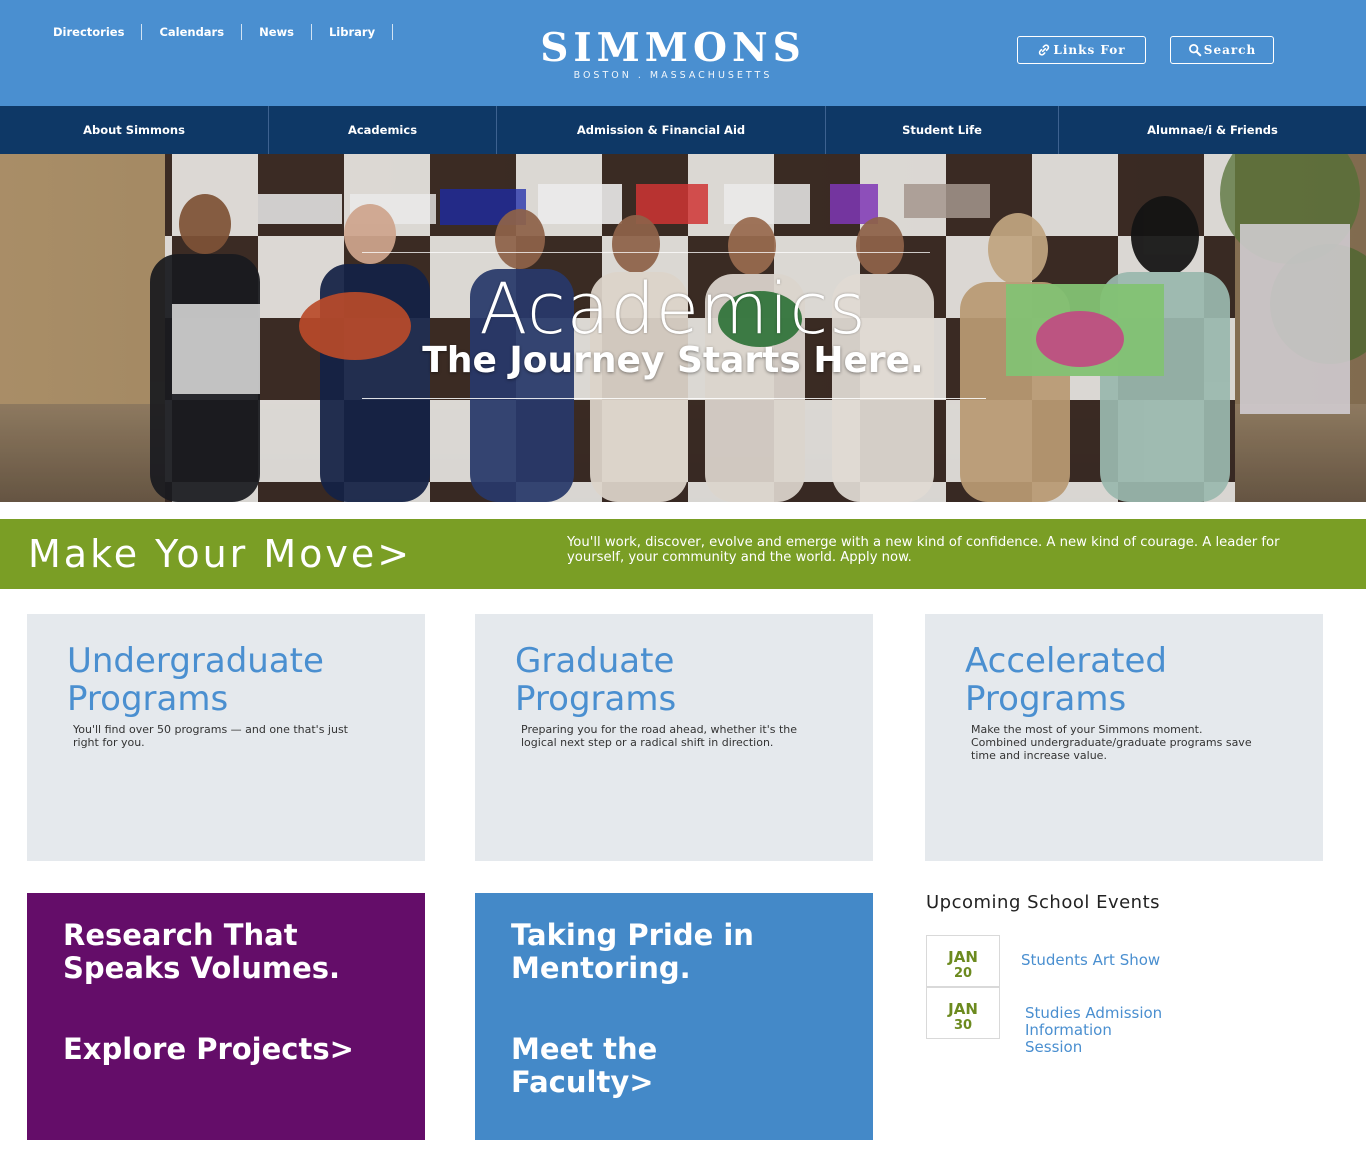  What do you see at coordinates (584, 1049) in the screenshot?
I see `faculty-link-line: Meet the` at bounding box center [584, 1049].